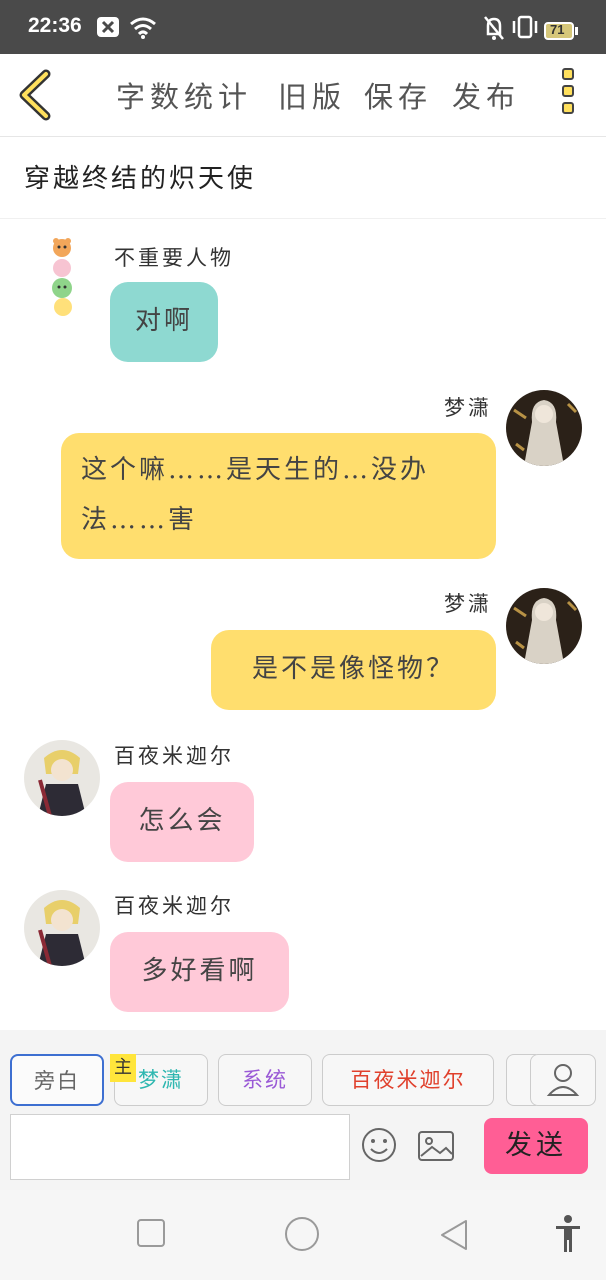 The width and height of the screenshot is (606, 1280). What do you see at coordinates (568, 1234) in the screenshot?
I see `accessibility-icon` at bounding box center [568, 1234].